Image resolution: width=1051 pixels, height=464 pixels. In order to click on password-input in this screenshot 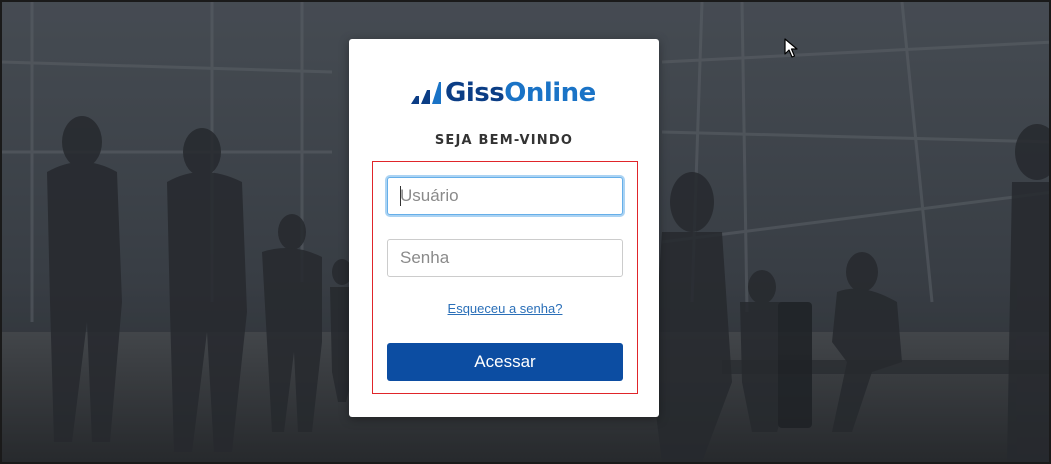, I will do `click(505, 258)`.